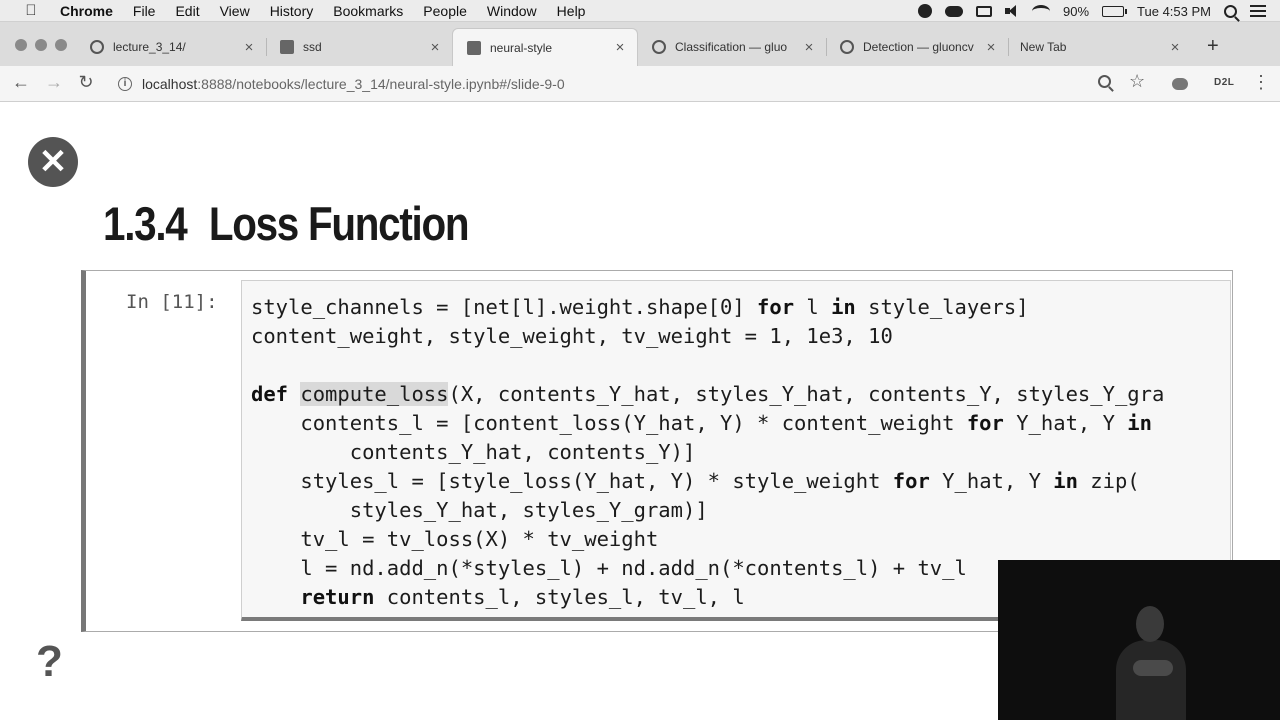  What do you see at coordinates (368, 11) in the screenshot?
I see `menu-bookmarks: Bookmarks` at bounding box center [368, 11].